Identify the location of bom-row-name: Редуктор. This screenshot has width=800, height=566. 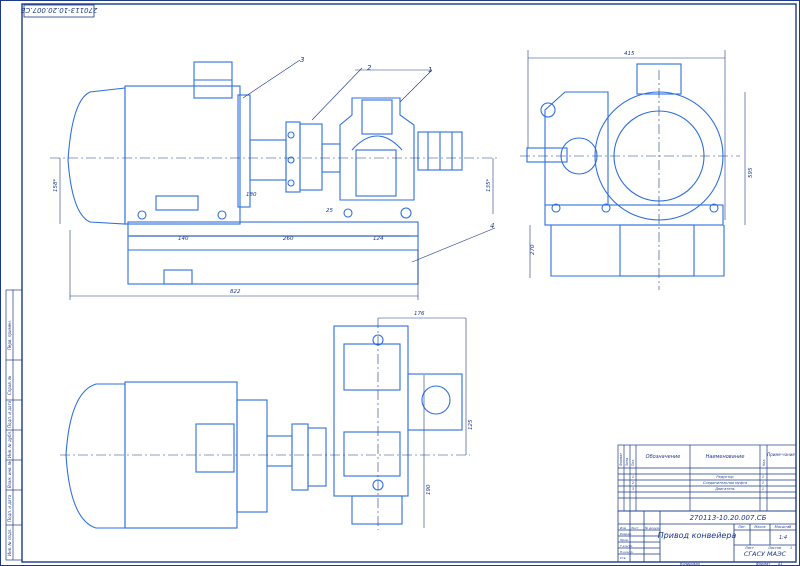
(725, 477).